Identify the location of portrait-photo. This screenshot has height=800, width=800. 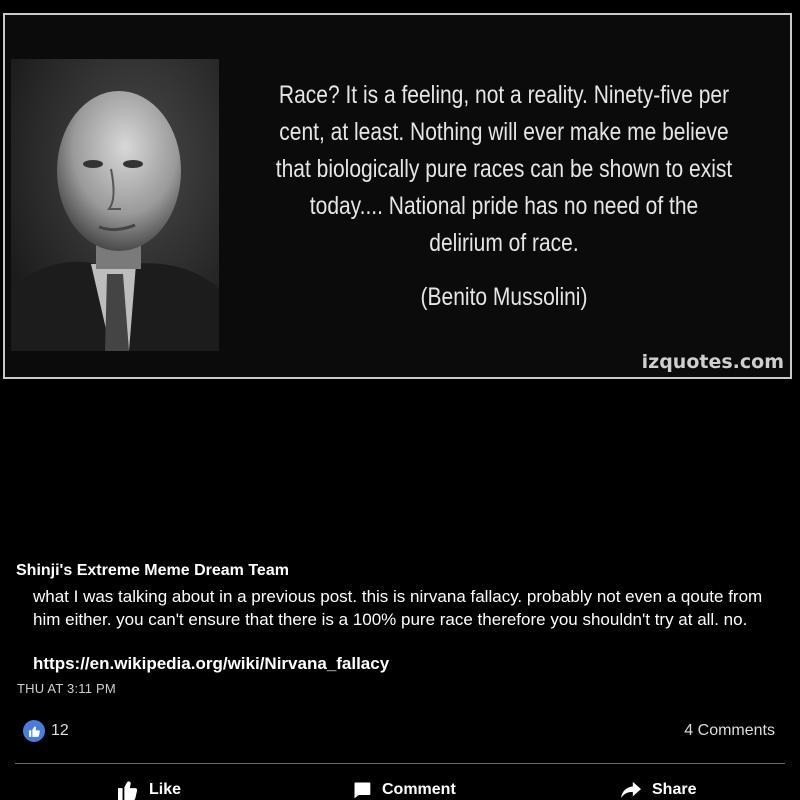
(115, 205).